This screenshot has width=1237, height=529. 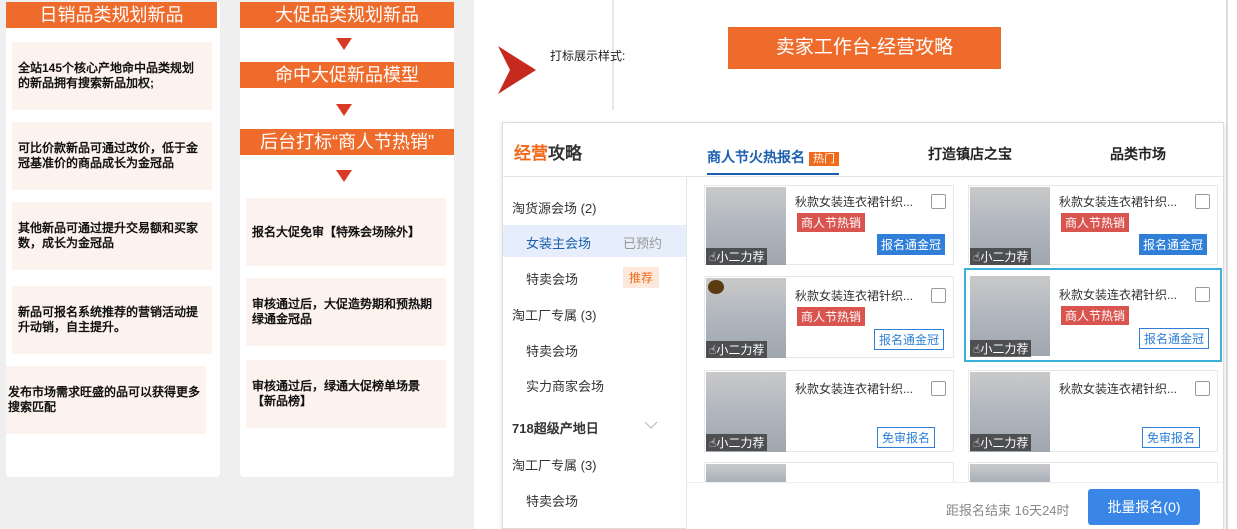 What do you see at coordinates (686, 353) in the screenshot?
I see `sidebar-divider` at bounding box center [686, 353].